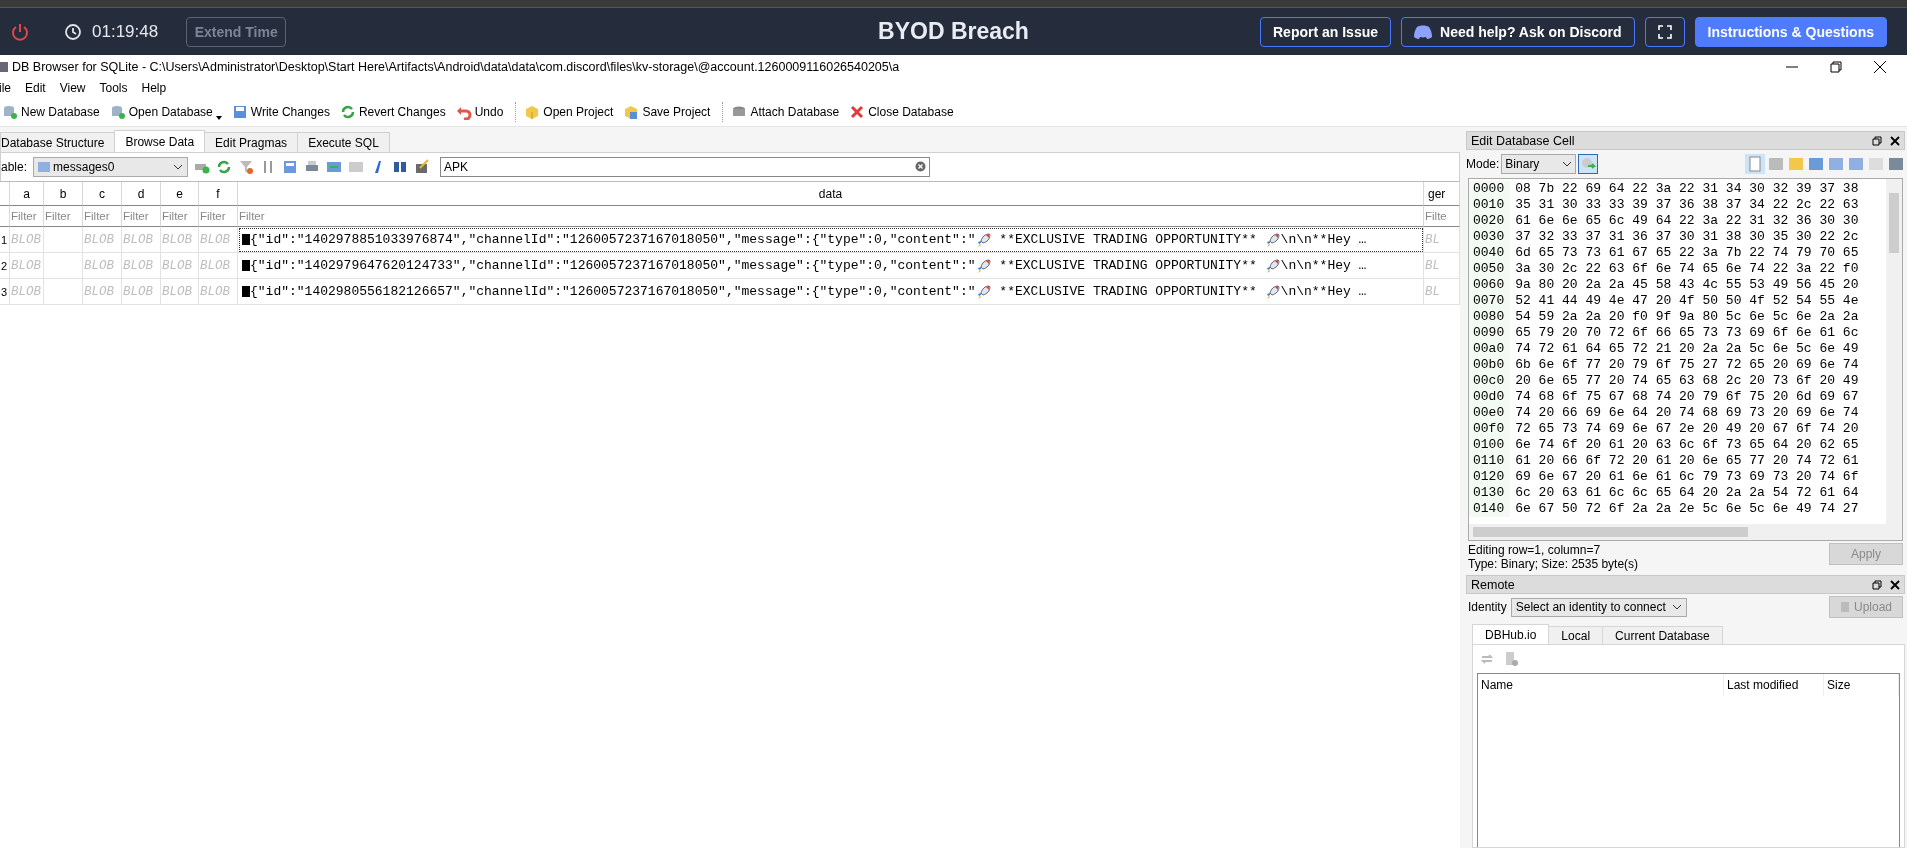 The width and height of the screenshot is (1907, 848). What do you see at coordinates (1490, 285) in the screenshot?
I see `hex-offset: 0060` at bounding box center [1490, 285].